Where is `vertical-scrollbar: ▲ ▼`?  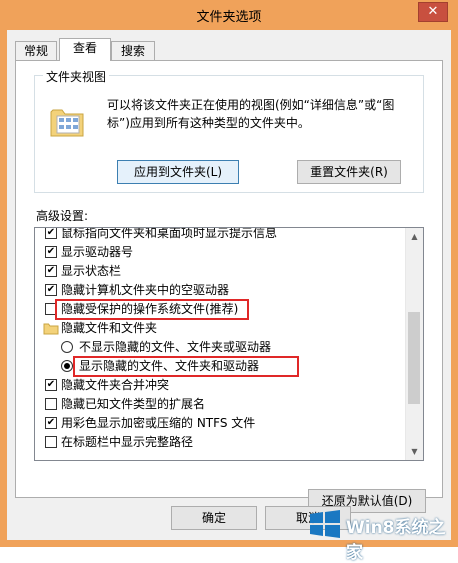
vertical-scrollbar: ▲ ▼ is located at coordinates (414, 344).